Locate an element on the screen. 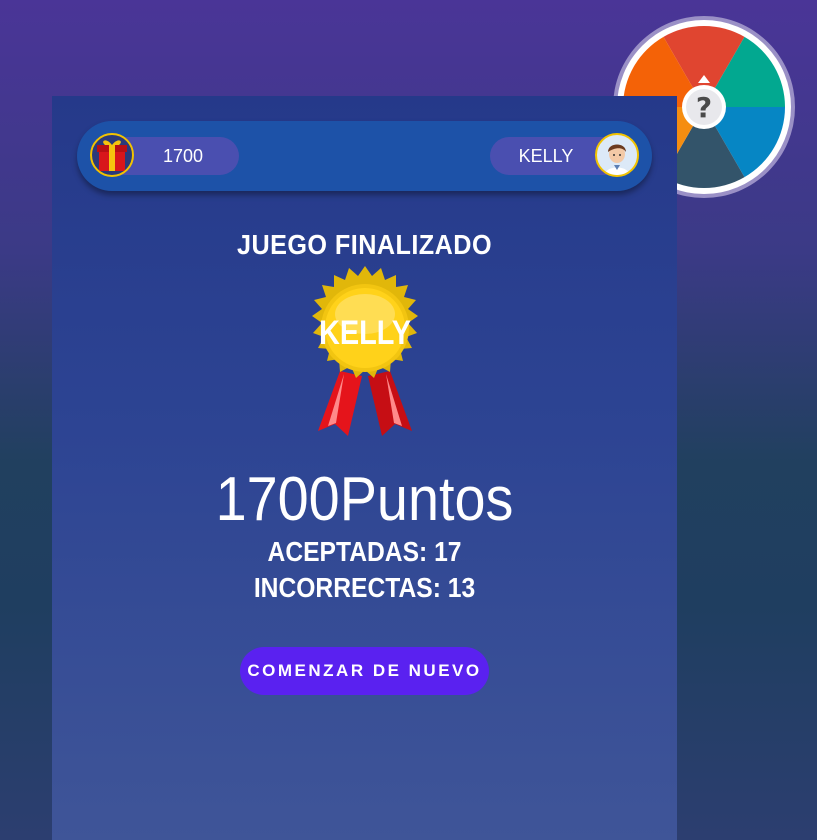  correct-answers: ACEPTADAS: 17 is located at coordinates (364, 551).